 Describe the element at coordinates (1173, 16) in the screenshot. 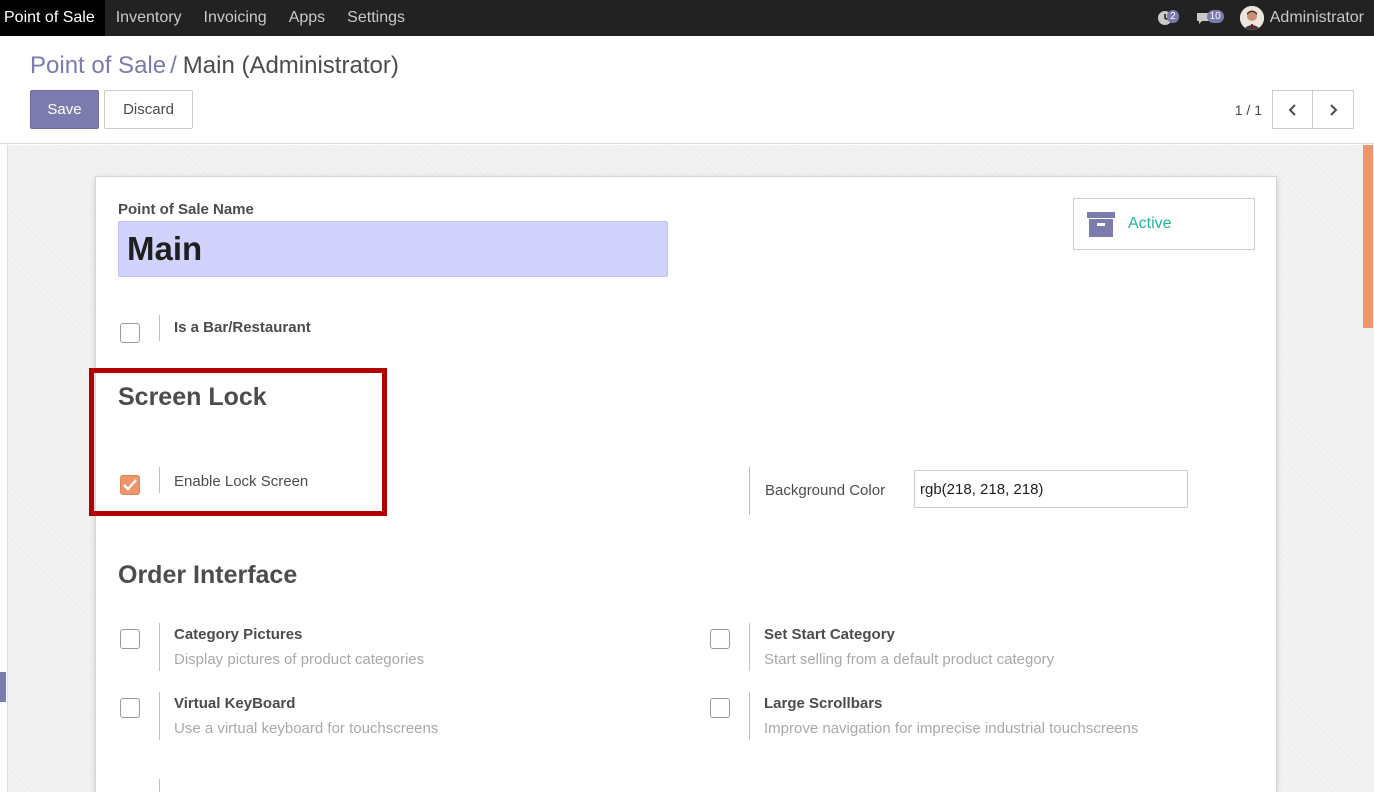

I see `activity-count-badge: 2` at that location.